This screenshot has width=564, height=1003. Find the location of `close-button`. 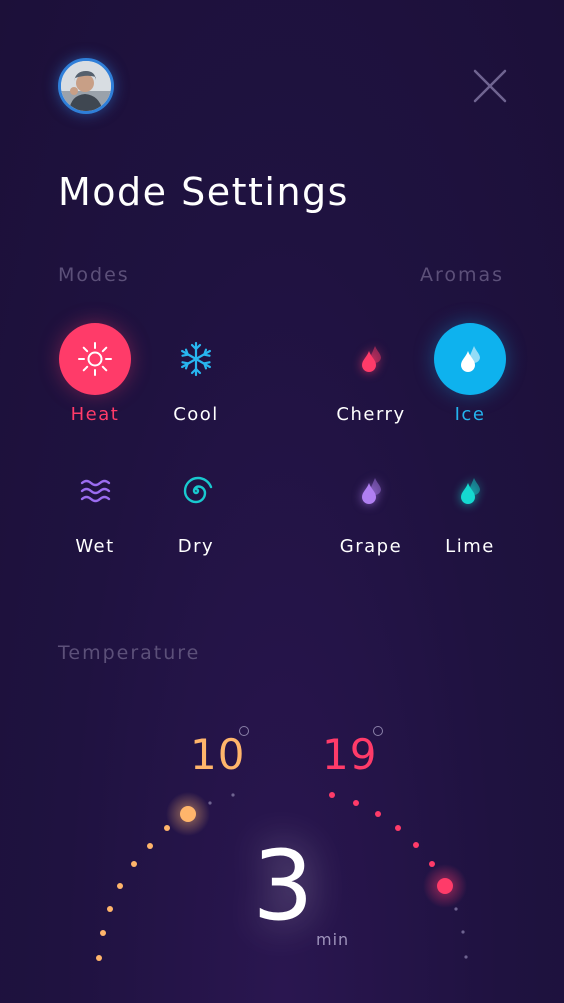

close-button is located at coordinates (490, 86).